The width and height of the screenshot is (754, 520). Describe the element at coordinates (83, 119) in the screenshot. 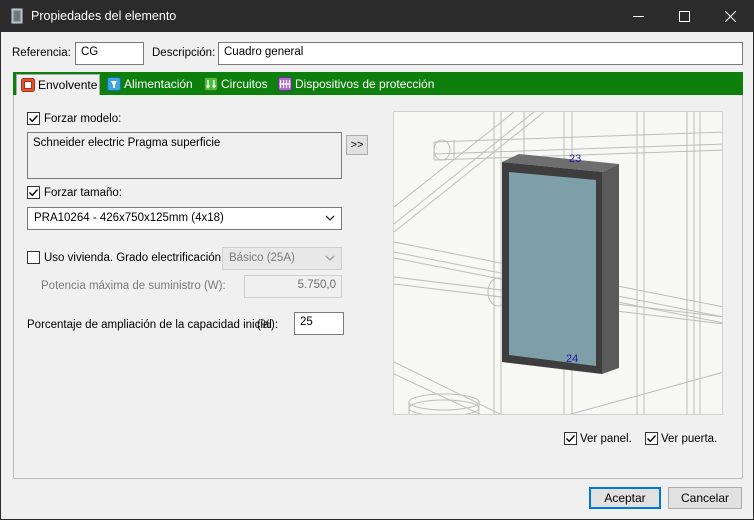

I see `forzar-modelo-label: Forzar modelo:` at that location.